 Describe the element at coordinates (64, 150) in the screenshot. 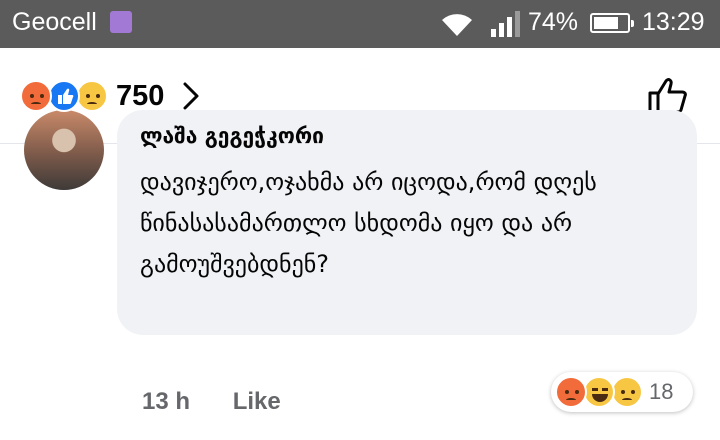

I see `avatar` at that location.